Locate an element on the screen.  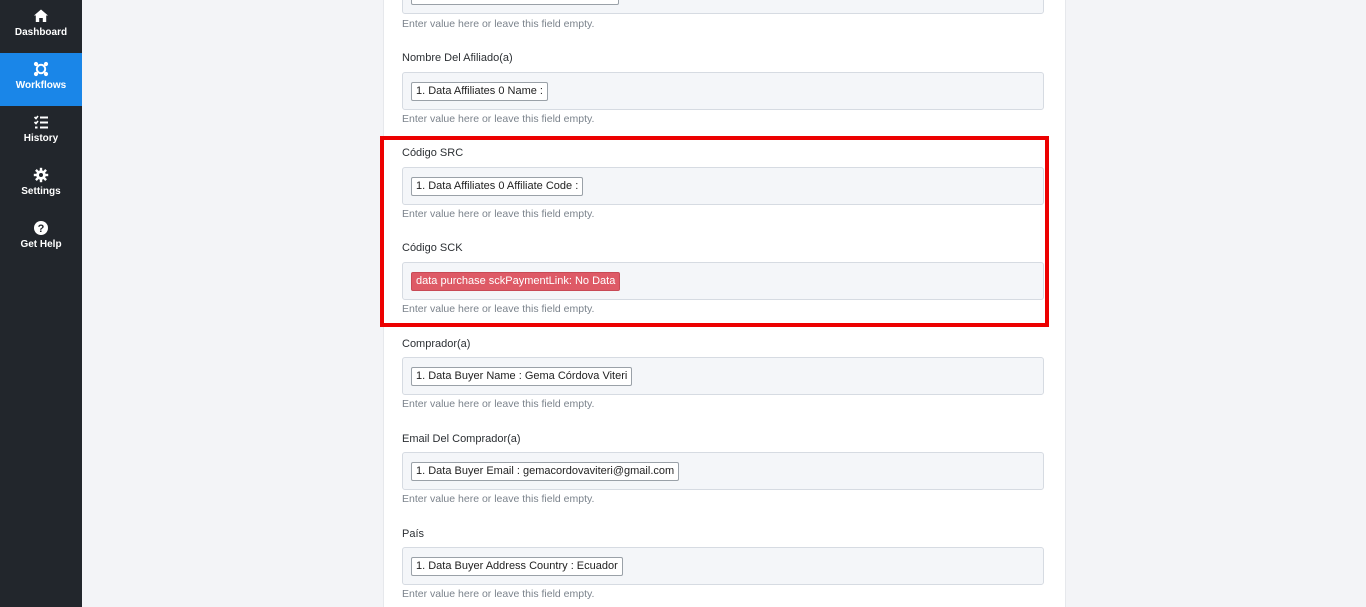
field-label-src-code: Código SRC is located at coordinates (433, 153).